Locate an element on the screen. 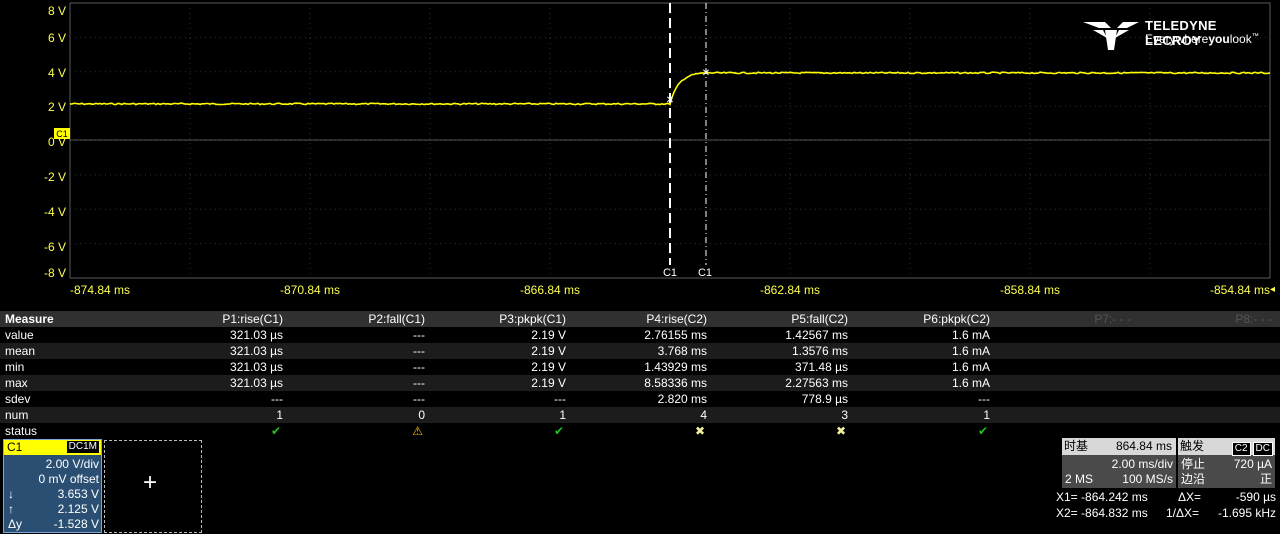 The width and height of the screenshot is (1280, 534). timebase-panel: 时基 864.84 ms 2.00 ms/div 2 MS 100 MS/s is located at coordinates (1119, 463).